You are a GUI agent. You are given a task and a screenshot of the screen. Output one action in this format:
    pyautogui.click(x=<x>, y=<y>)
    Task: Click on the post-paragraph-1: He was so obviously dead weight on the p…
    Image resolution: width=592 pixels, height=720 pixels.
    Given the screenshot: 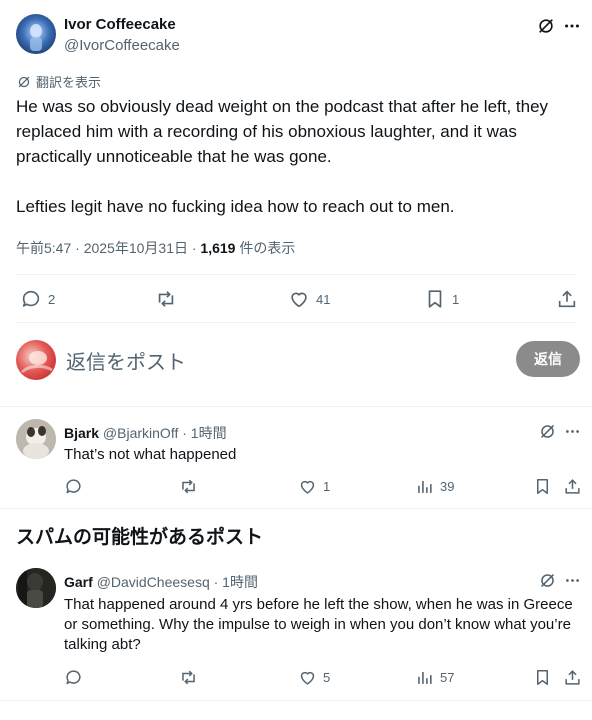 What is the action you would take?
    pyautogui.click(x=282, y=131)
    